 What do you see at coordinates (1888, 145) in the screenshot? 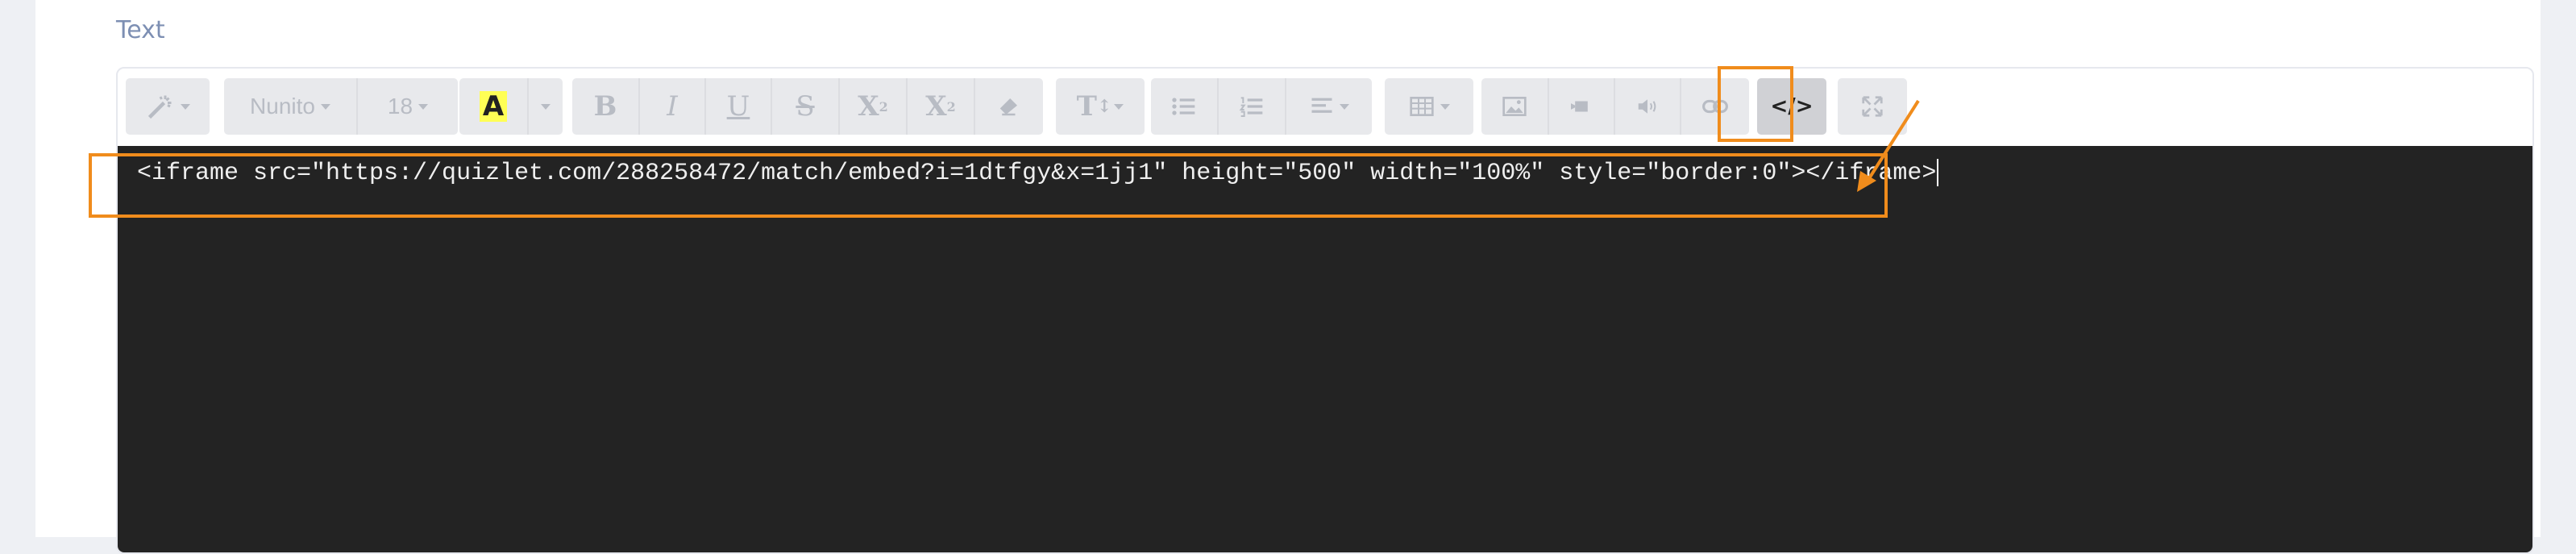
I see `annotation-arrow-icon` at bounding box center [1888, 145].